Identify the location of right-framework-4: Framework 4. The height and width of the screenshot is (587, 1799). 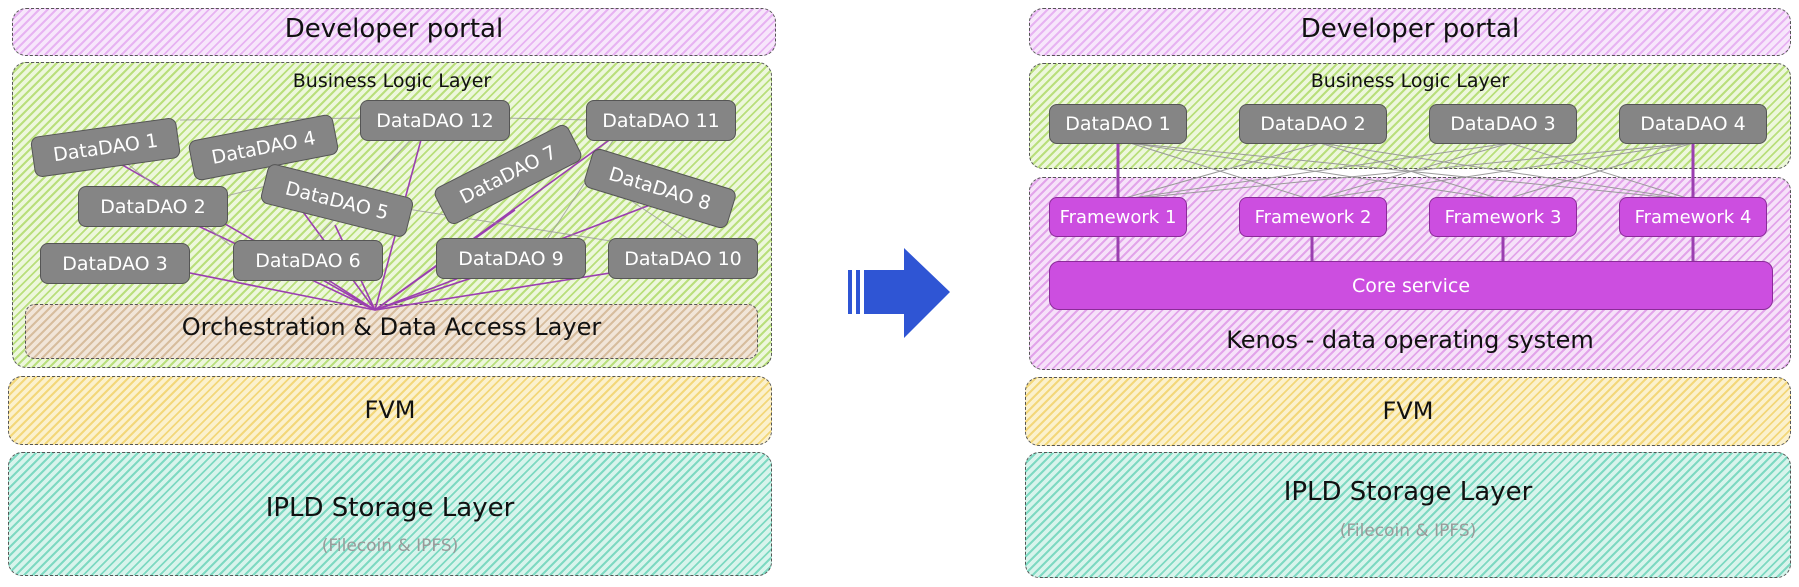
(1693, 217).